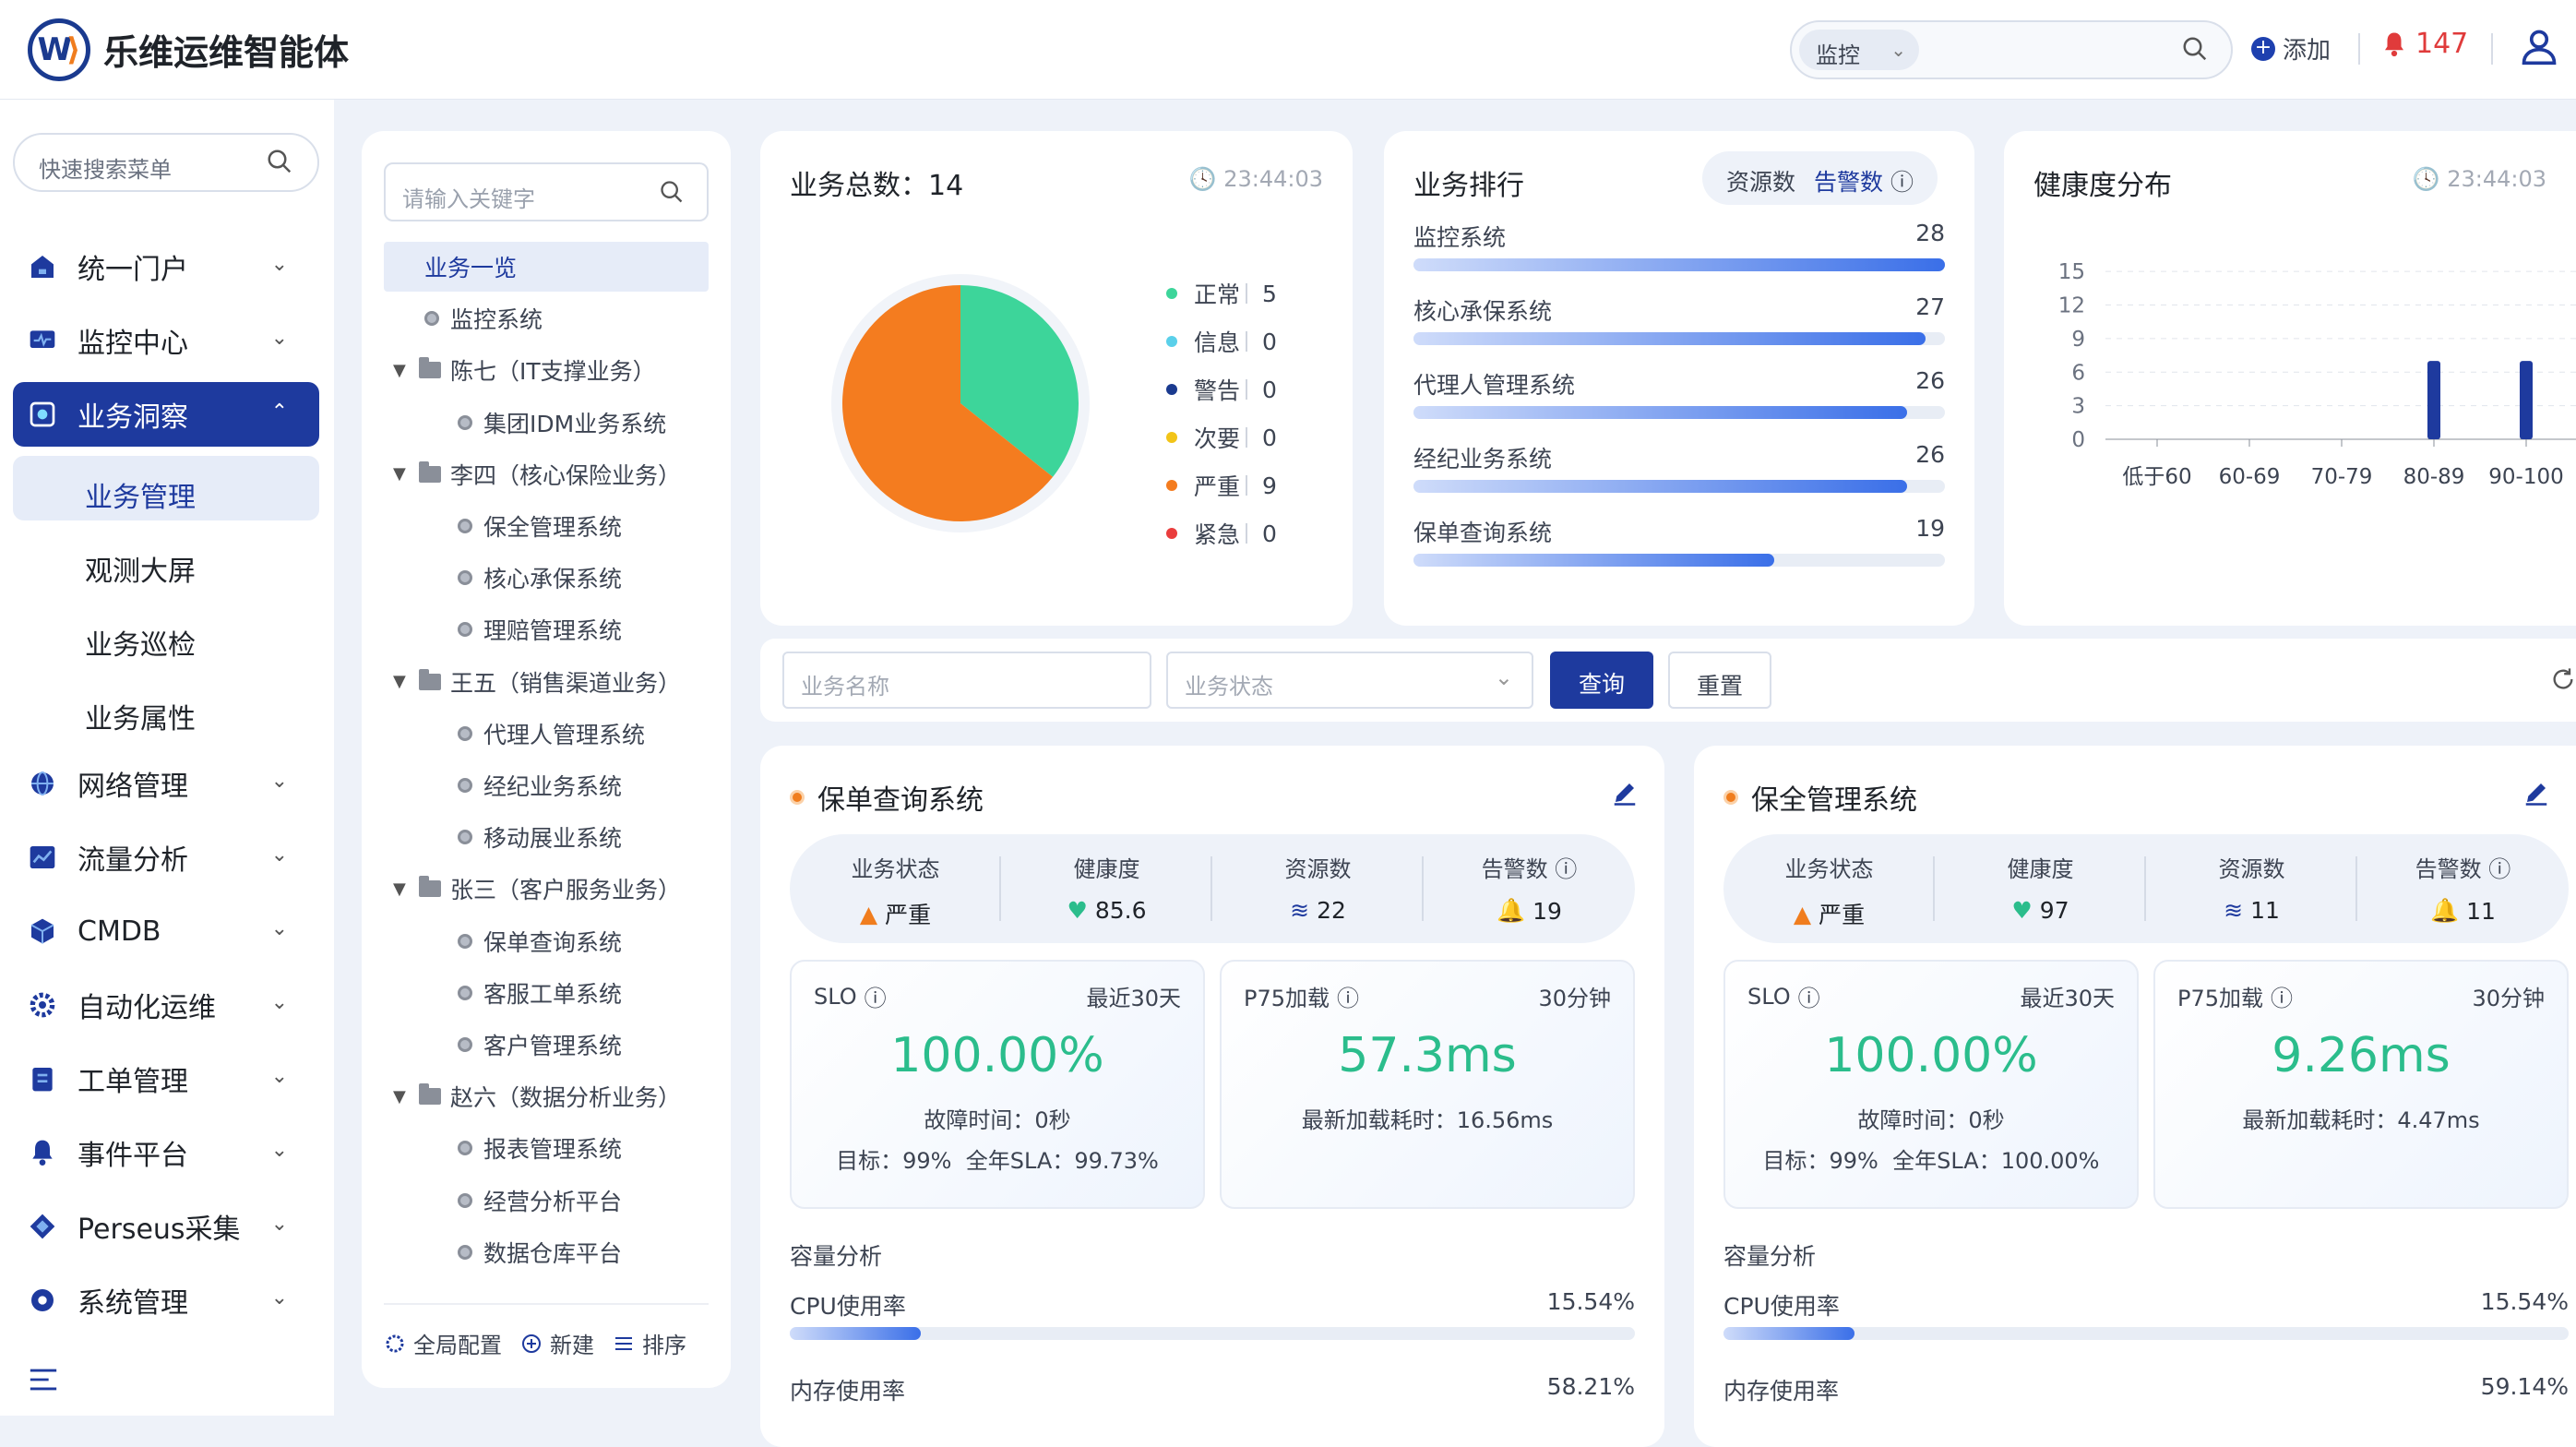 The height and width of the screenshot is (1447, 2576). I want to click on p75-metric-box: P75加载 ⓘ 30分钟 57.3ms 最新加载耗时：16.56ms, so click(1427, 1084).